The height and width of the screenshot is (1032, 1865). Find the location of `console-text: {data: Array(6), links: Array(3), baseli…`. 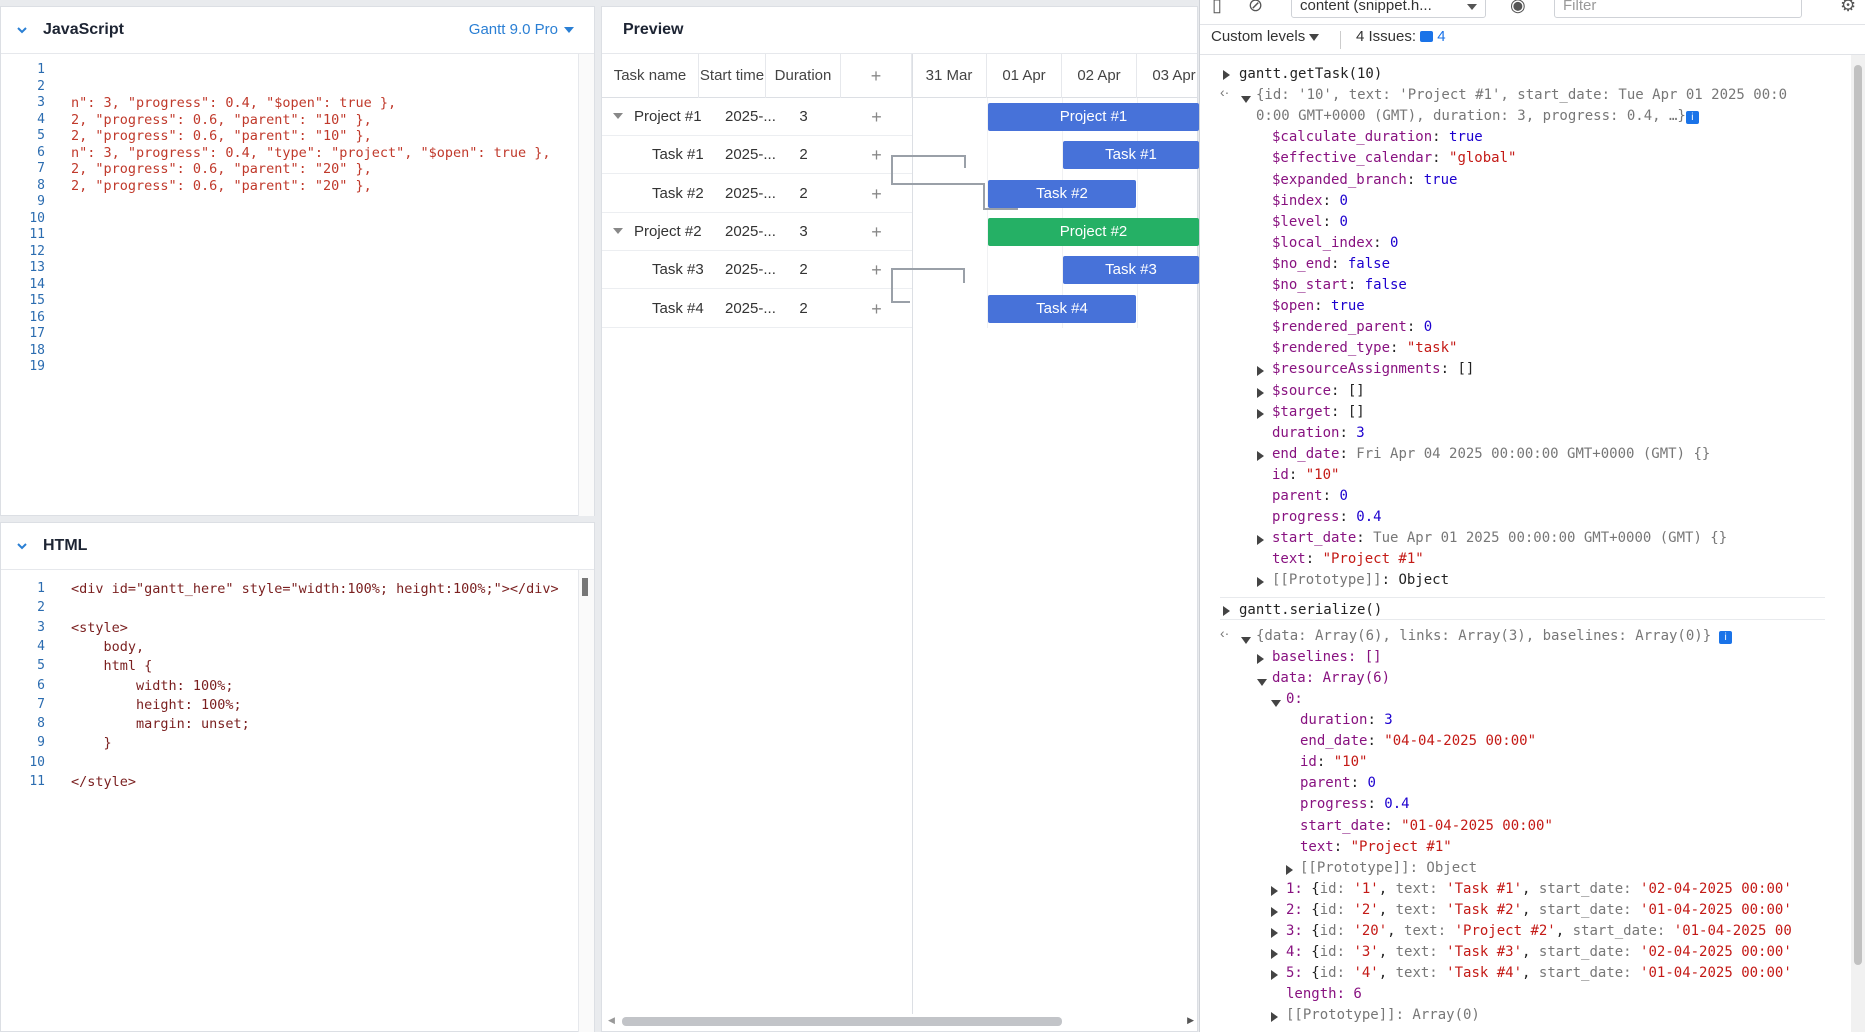

console-text: {data: Array(6), links: Array(3), baseli… is located at coordinates (1484, 635).